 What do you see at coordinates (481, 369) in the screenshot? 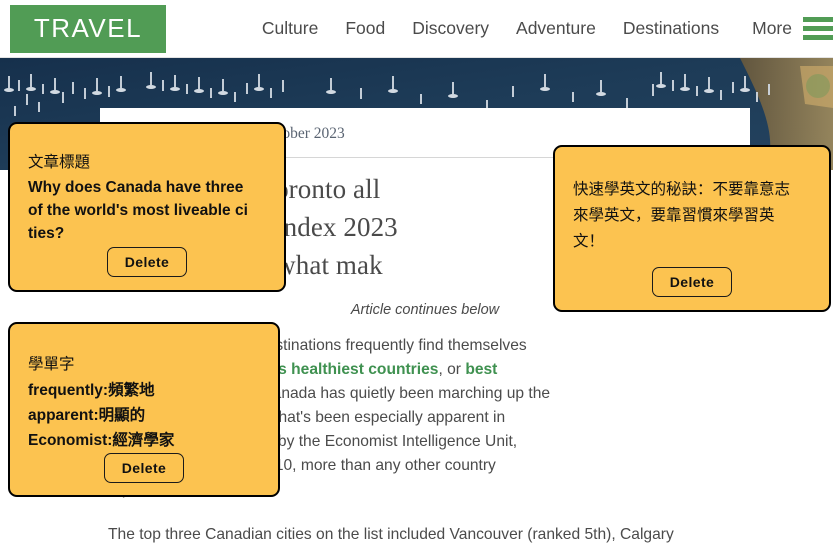
I see `link-best: best` at bounding box center [481, 369].